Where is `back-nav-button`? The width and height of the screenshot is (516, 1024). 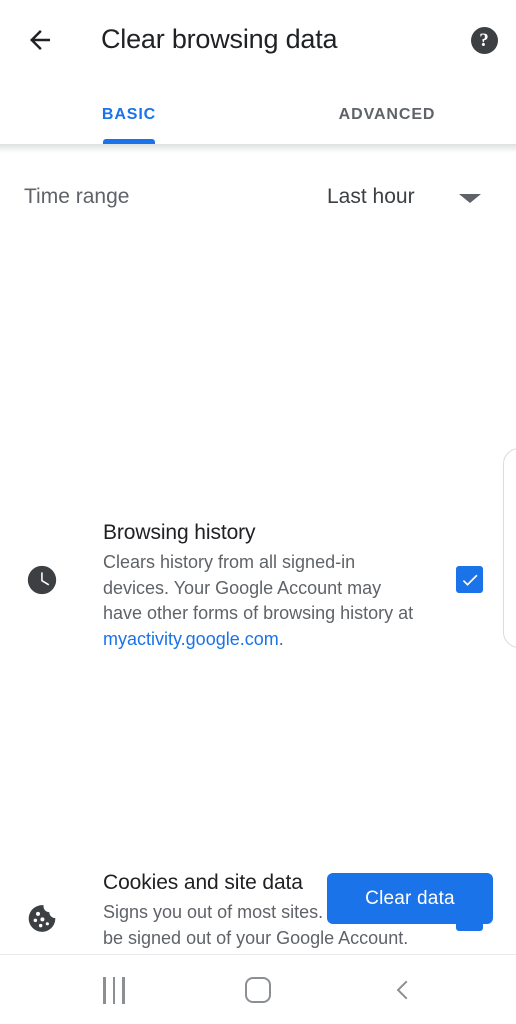
back-nav-button is located at coordinates (404, 989).